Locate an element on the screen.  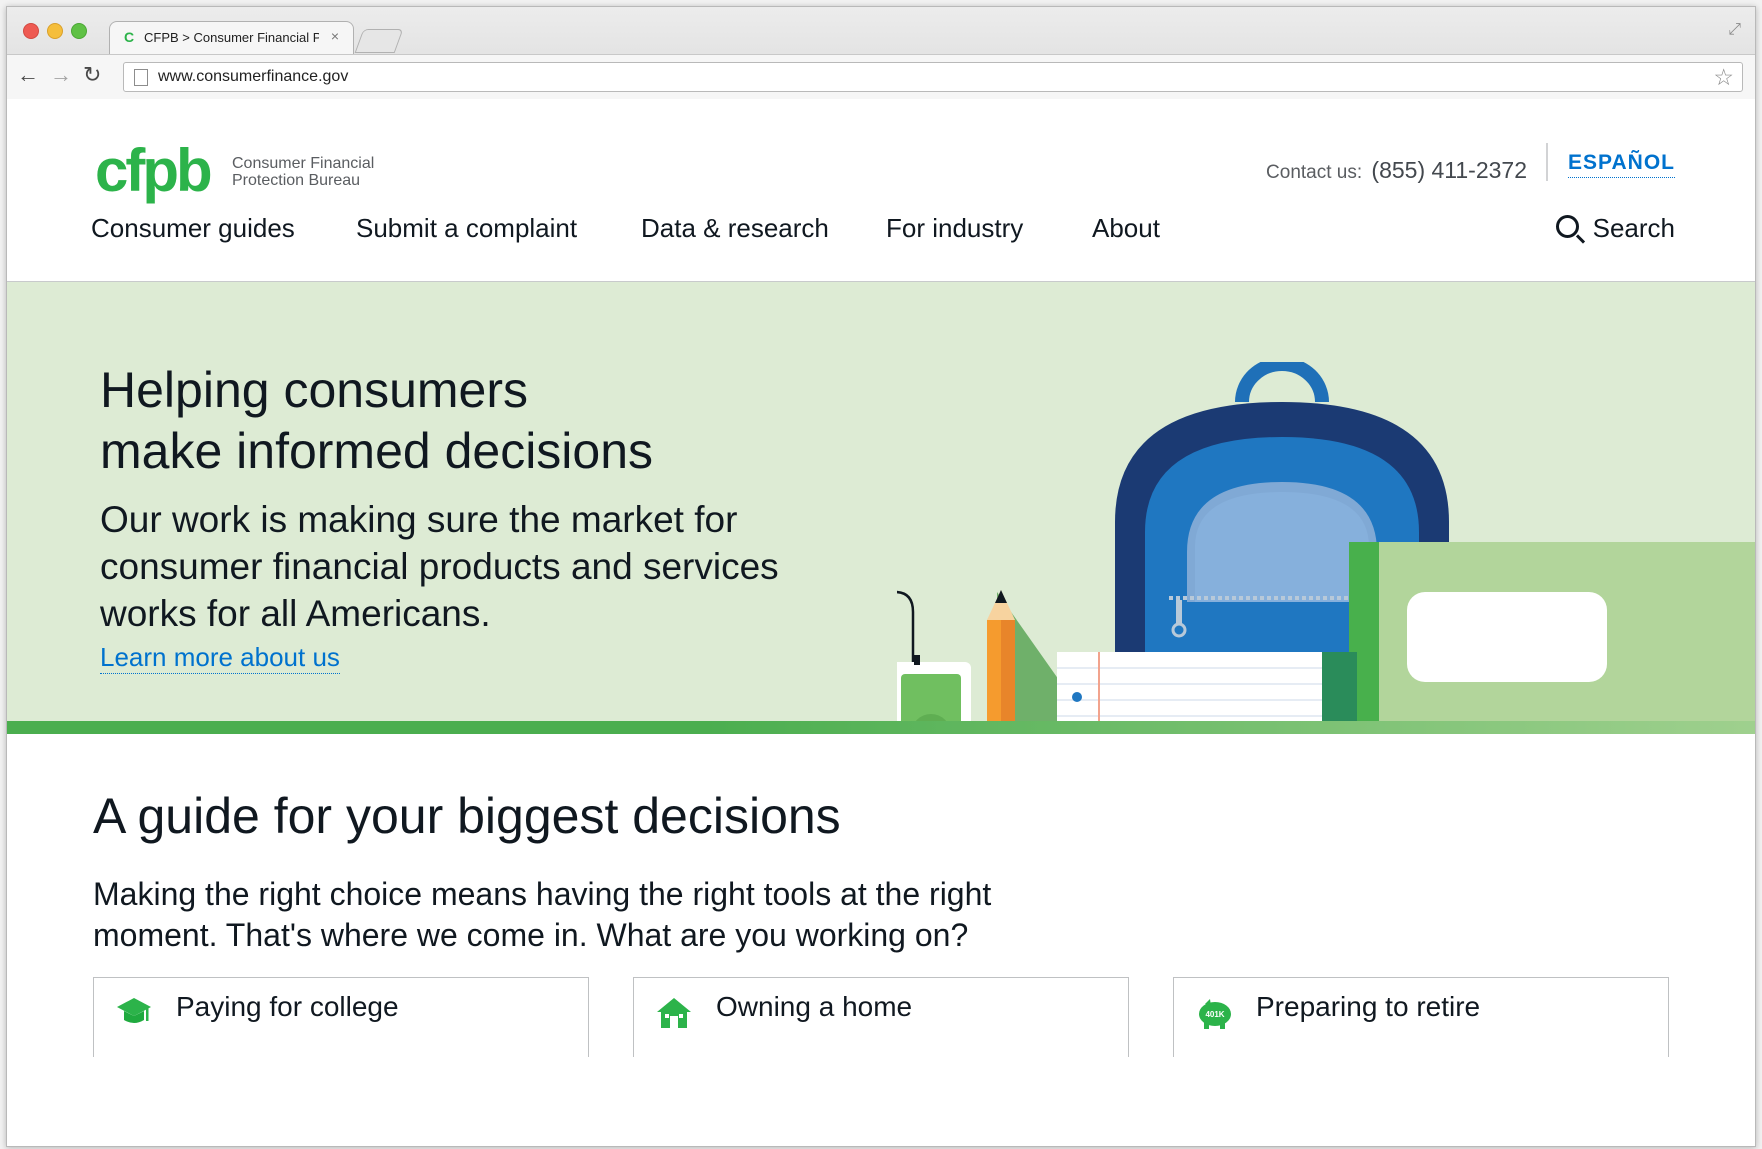
close-window-button is located at coordinates (31, 31).